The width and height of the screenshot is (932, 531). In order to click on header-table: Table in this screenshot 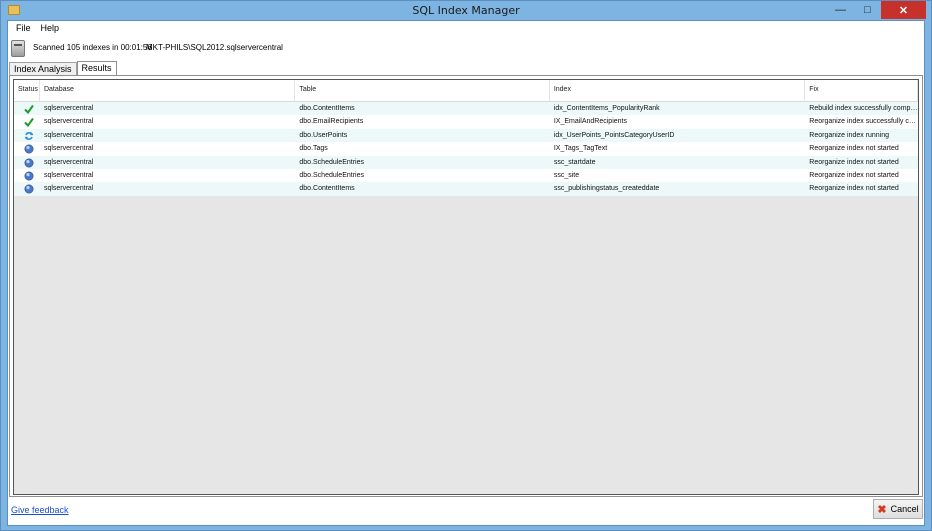, I will do `click(422, 91)`.